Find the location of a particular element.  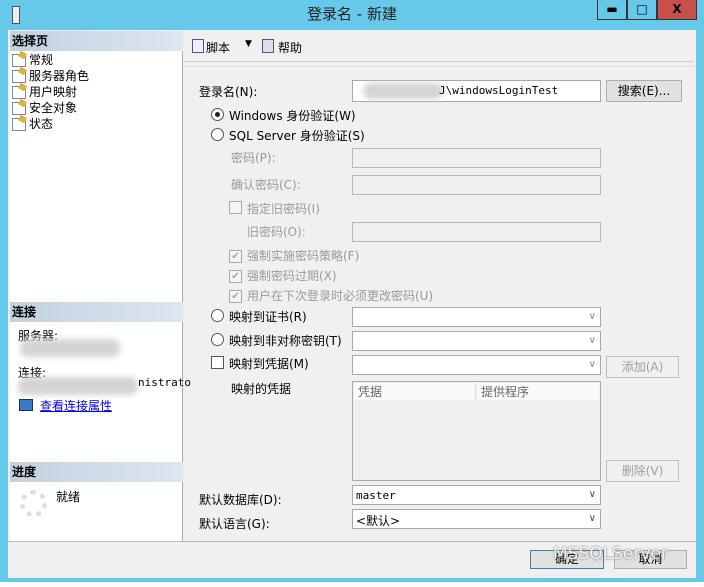

must-change-label: 用户在下次登录时必须更改密码(U) is located at coordinates (340, 296).